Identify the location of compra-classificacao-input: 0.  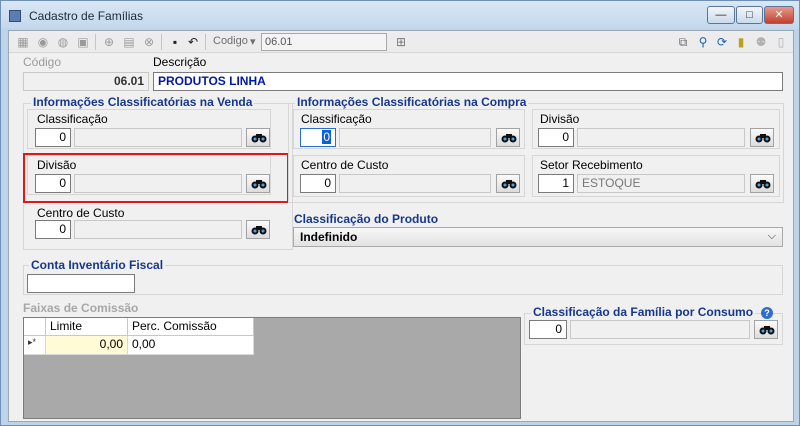
(318, 137).